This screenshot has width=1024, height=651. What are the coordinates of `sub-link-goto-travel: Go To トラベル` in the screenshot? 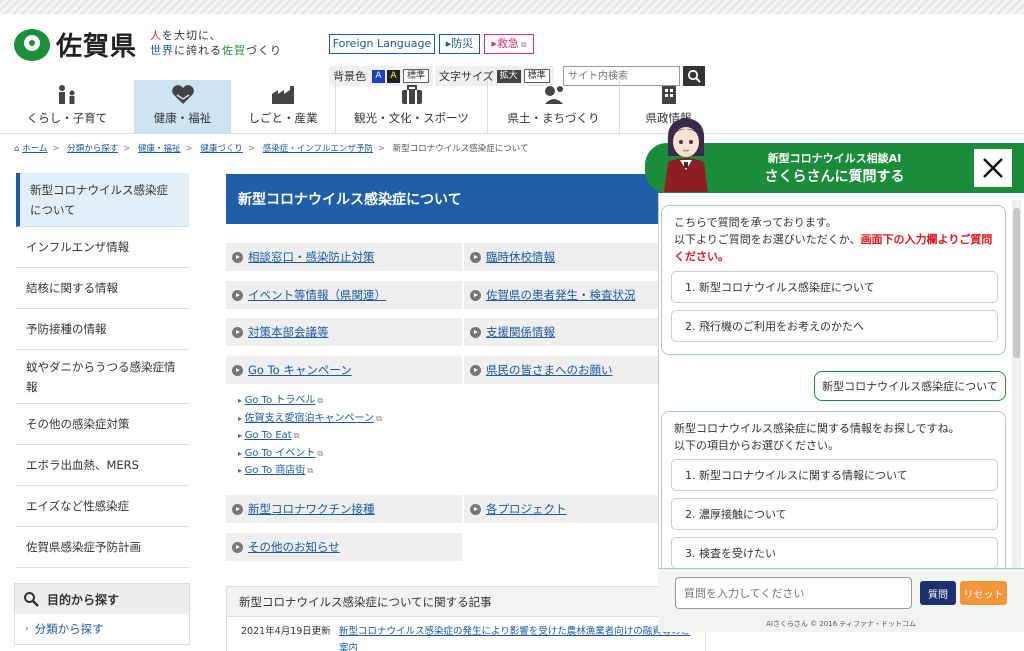 It's located at (280, 400).